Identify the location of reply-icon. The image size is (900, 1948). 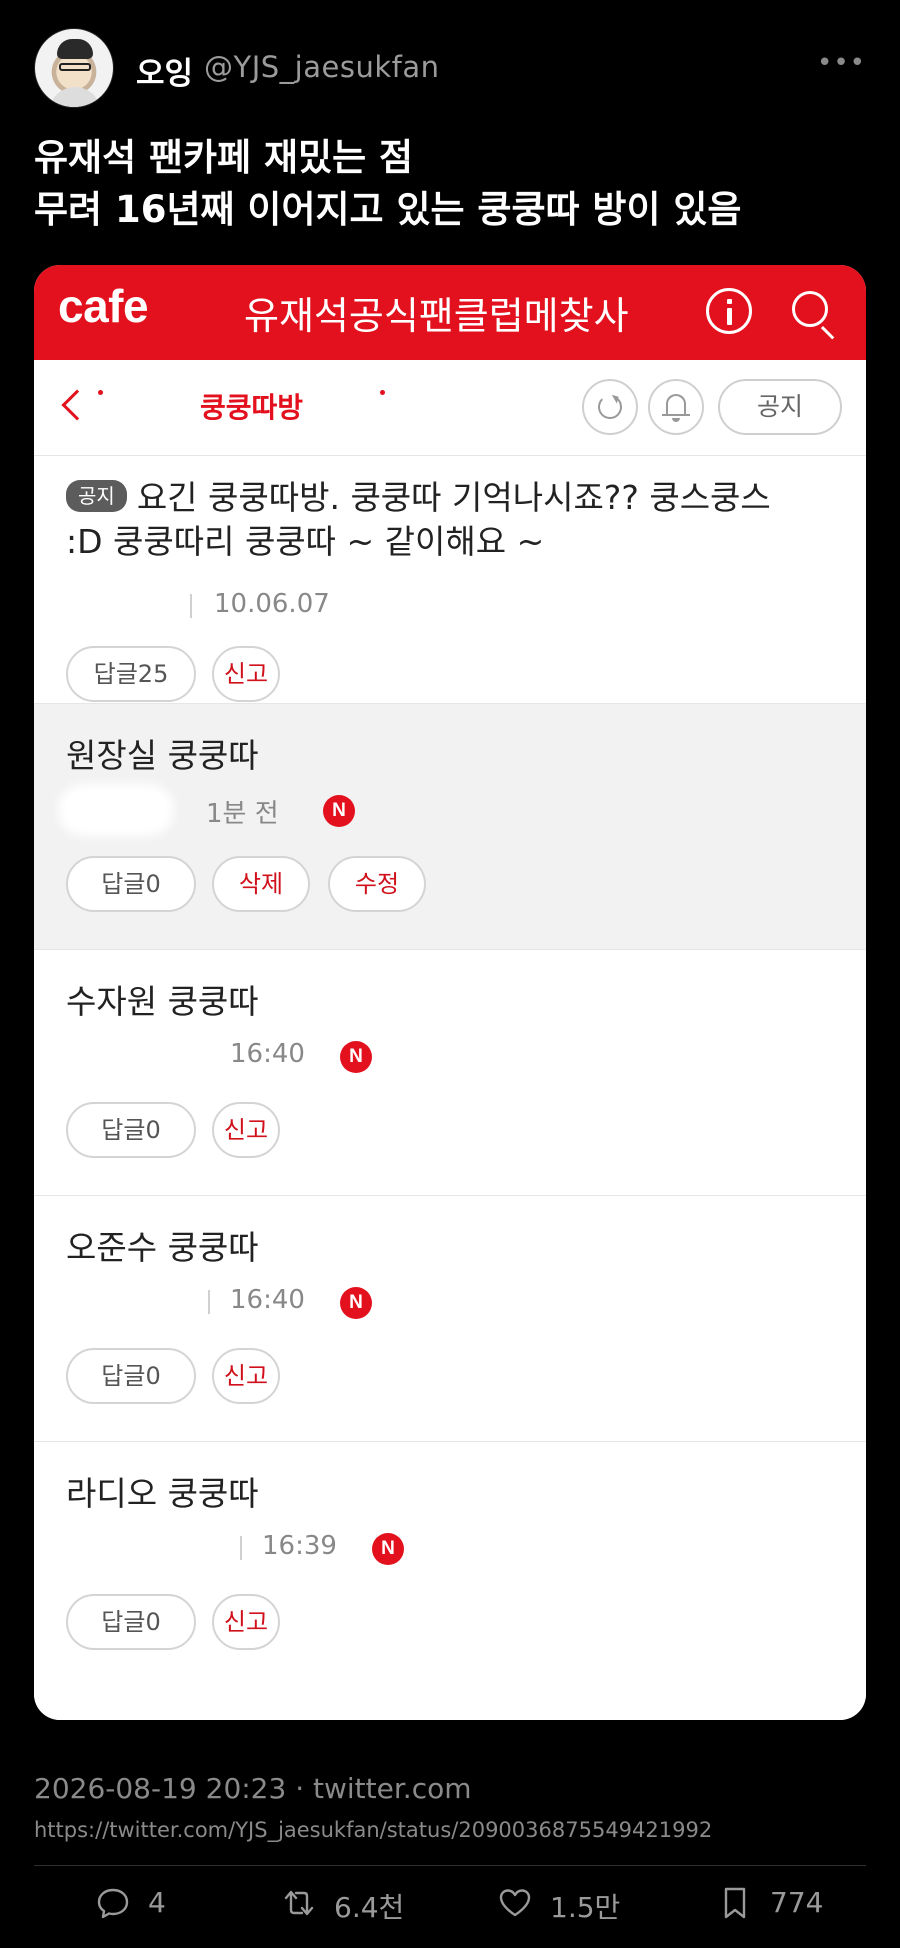
(113, 1903).